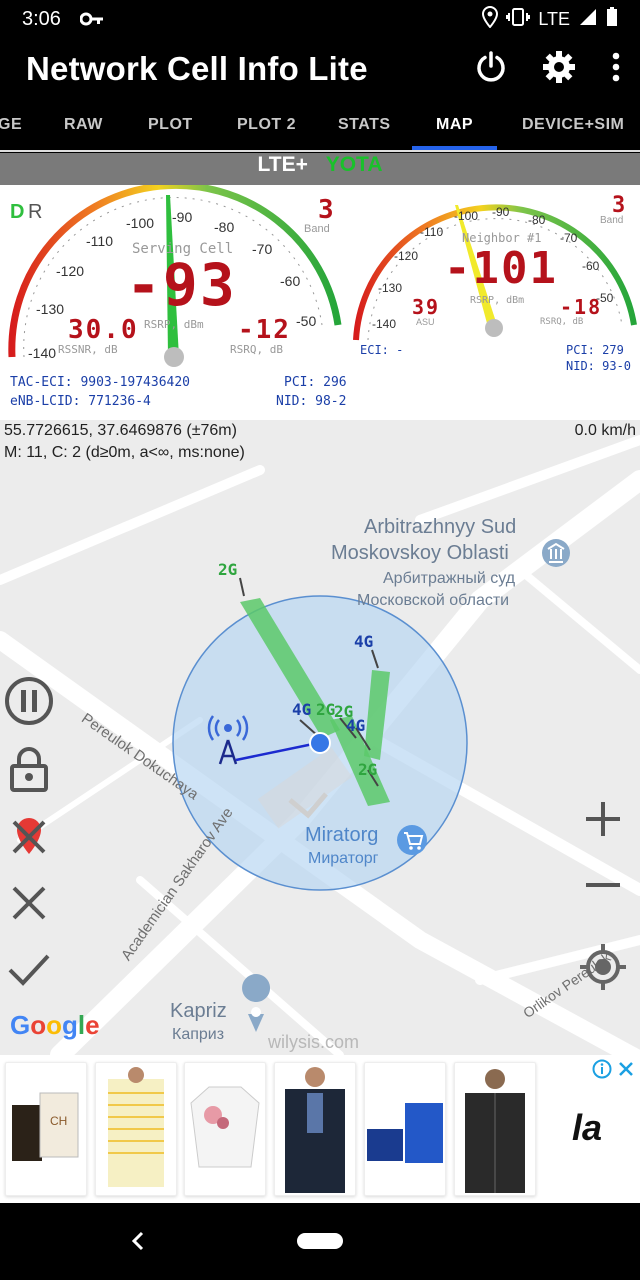 This screenshot has width=640, height=1280. I want to click on settings-gear-icon, so click(559, 69).